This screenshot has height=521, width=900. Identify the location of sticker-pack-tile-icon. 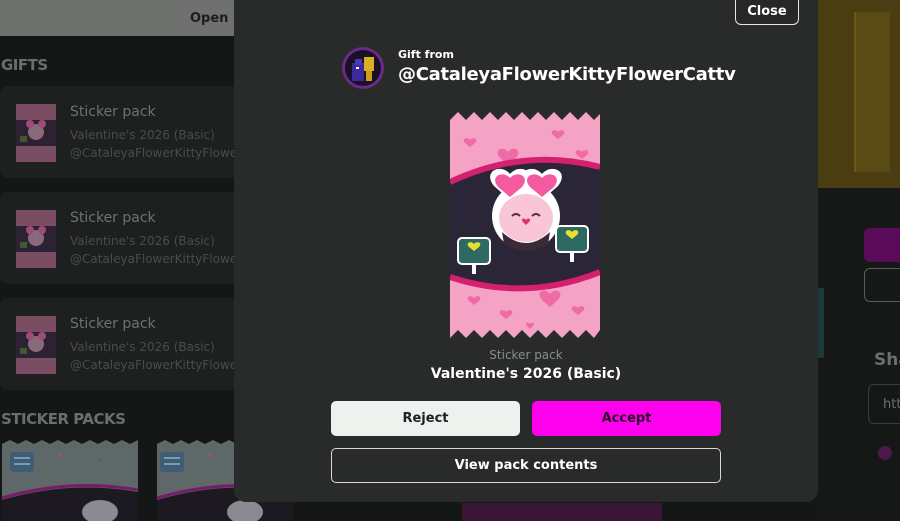
(70, 480).